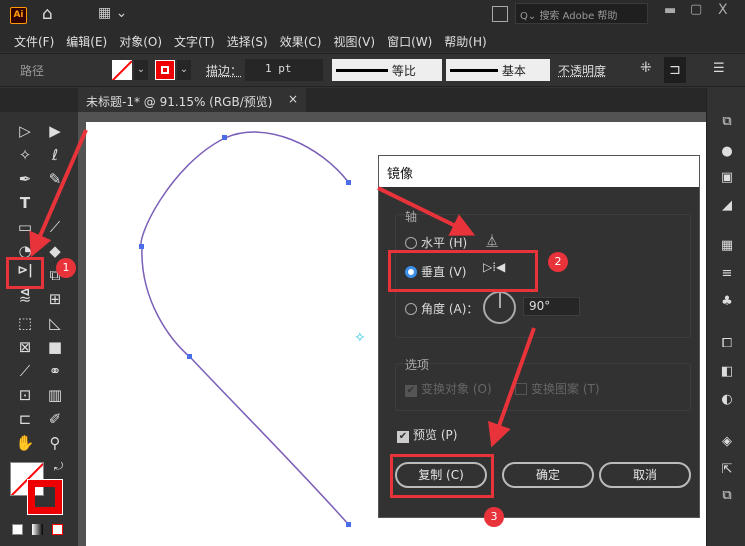 The image size is (745, 546). I want to click on horizontal-axis-icon: ⏅, so click(492, 241).